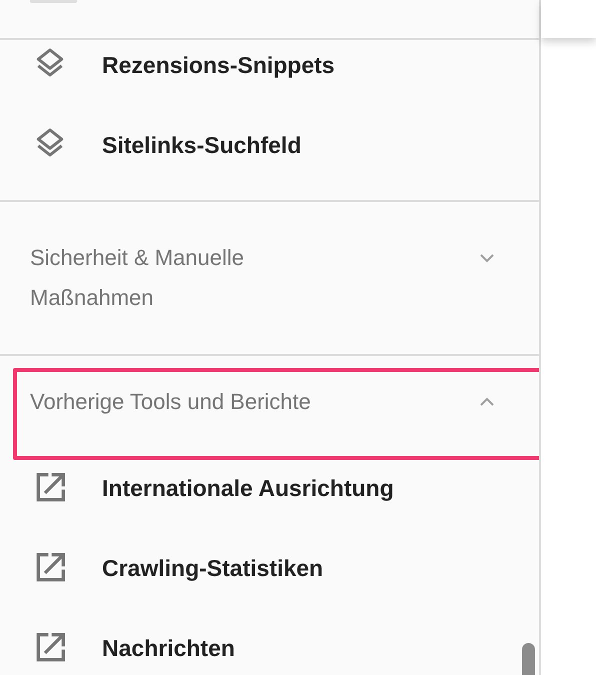 The height and width of the screenshot is (675, 596). I want to click on nav-item-link: Sitelinks-Suchfeld, so click(202, 145).